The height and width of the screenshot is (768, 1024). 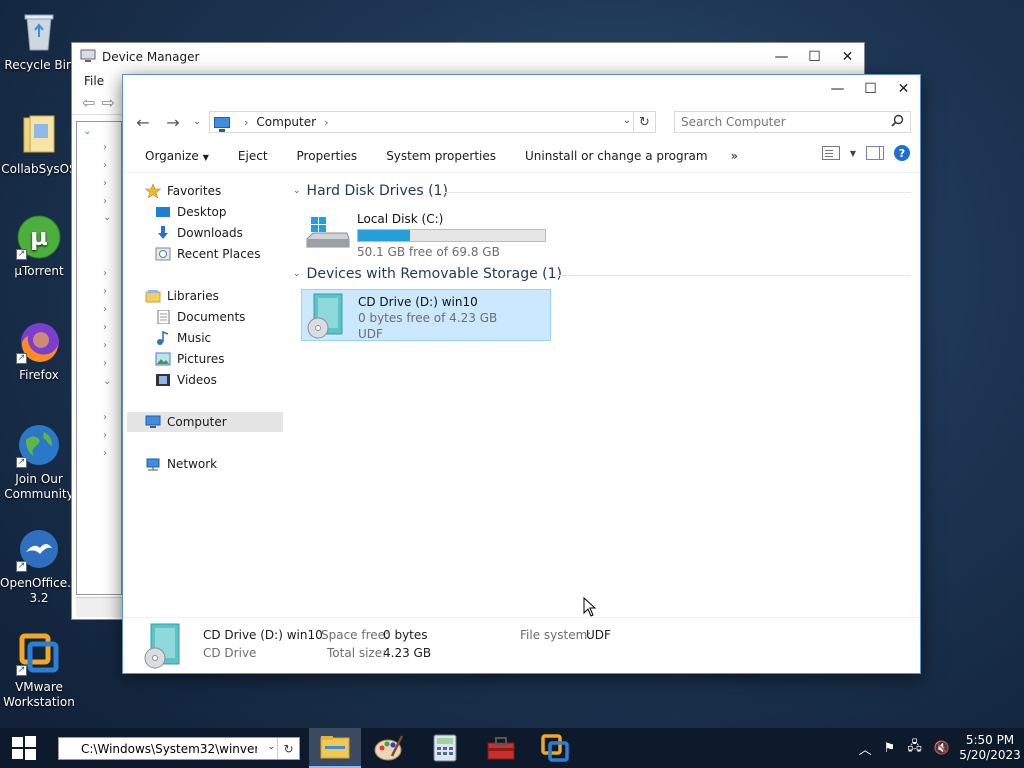 What do you see at coordinates (199, 233) in the screenshot?
I see `nav-downloads: Downloads` at bounding box center [199, 233].